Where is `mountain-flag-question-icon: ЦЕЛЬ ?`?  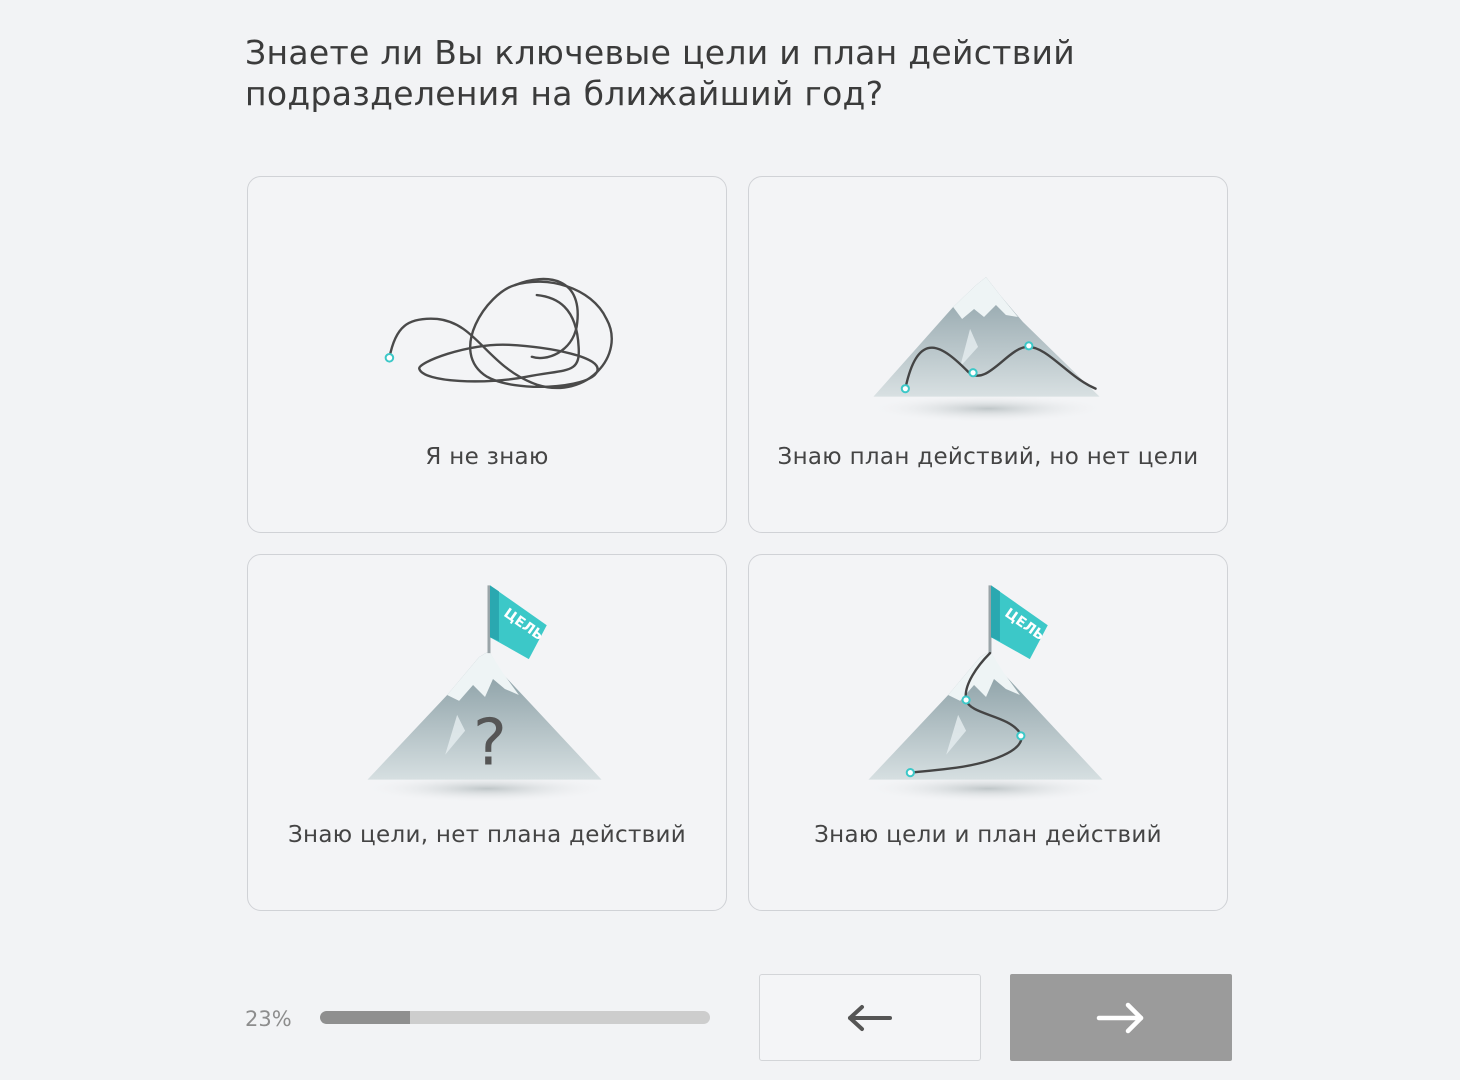 mountain-flag-question-icon: ЦЕЛЬ ? is located at coordinates (487, 694).